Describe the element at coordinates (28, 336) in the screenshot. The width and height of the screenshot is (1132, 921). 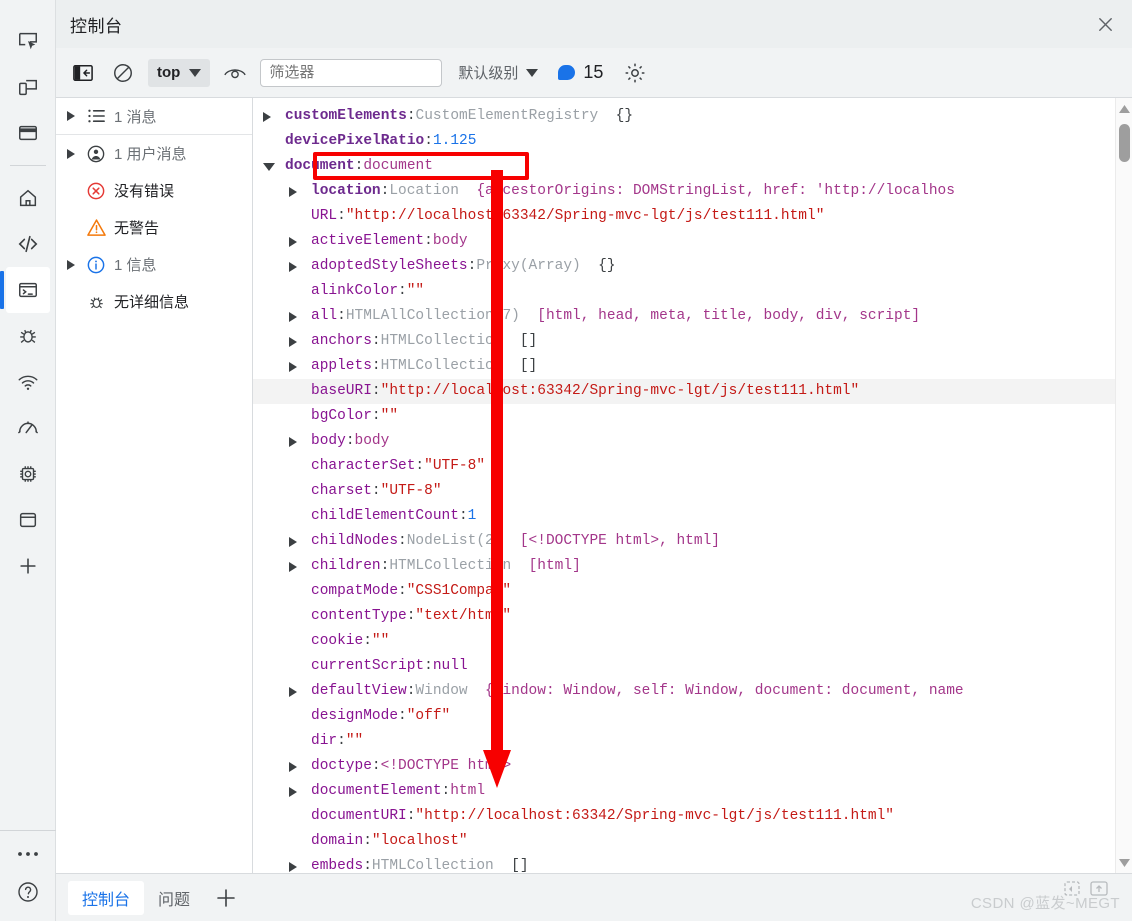
I see `bug-icon` at that location.